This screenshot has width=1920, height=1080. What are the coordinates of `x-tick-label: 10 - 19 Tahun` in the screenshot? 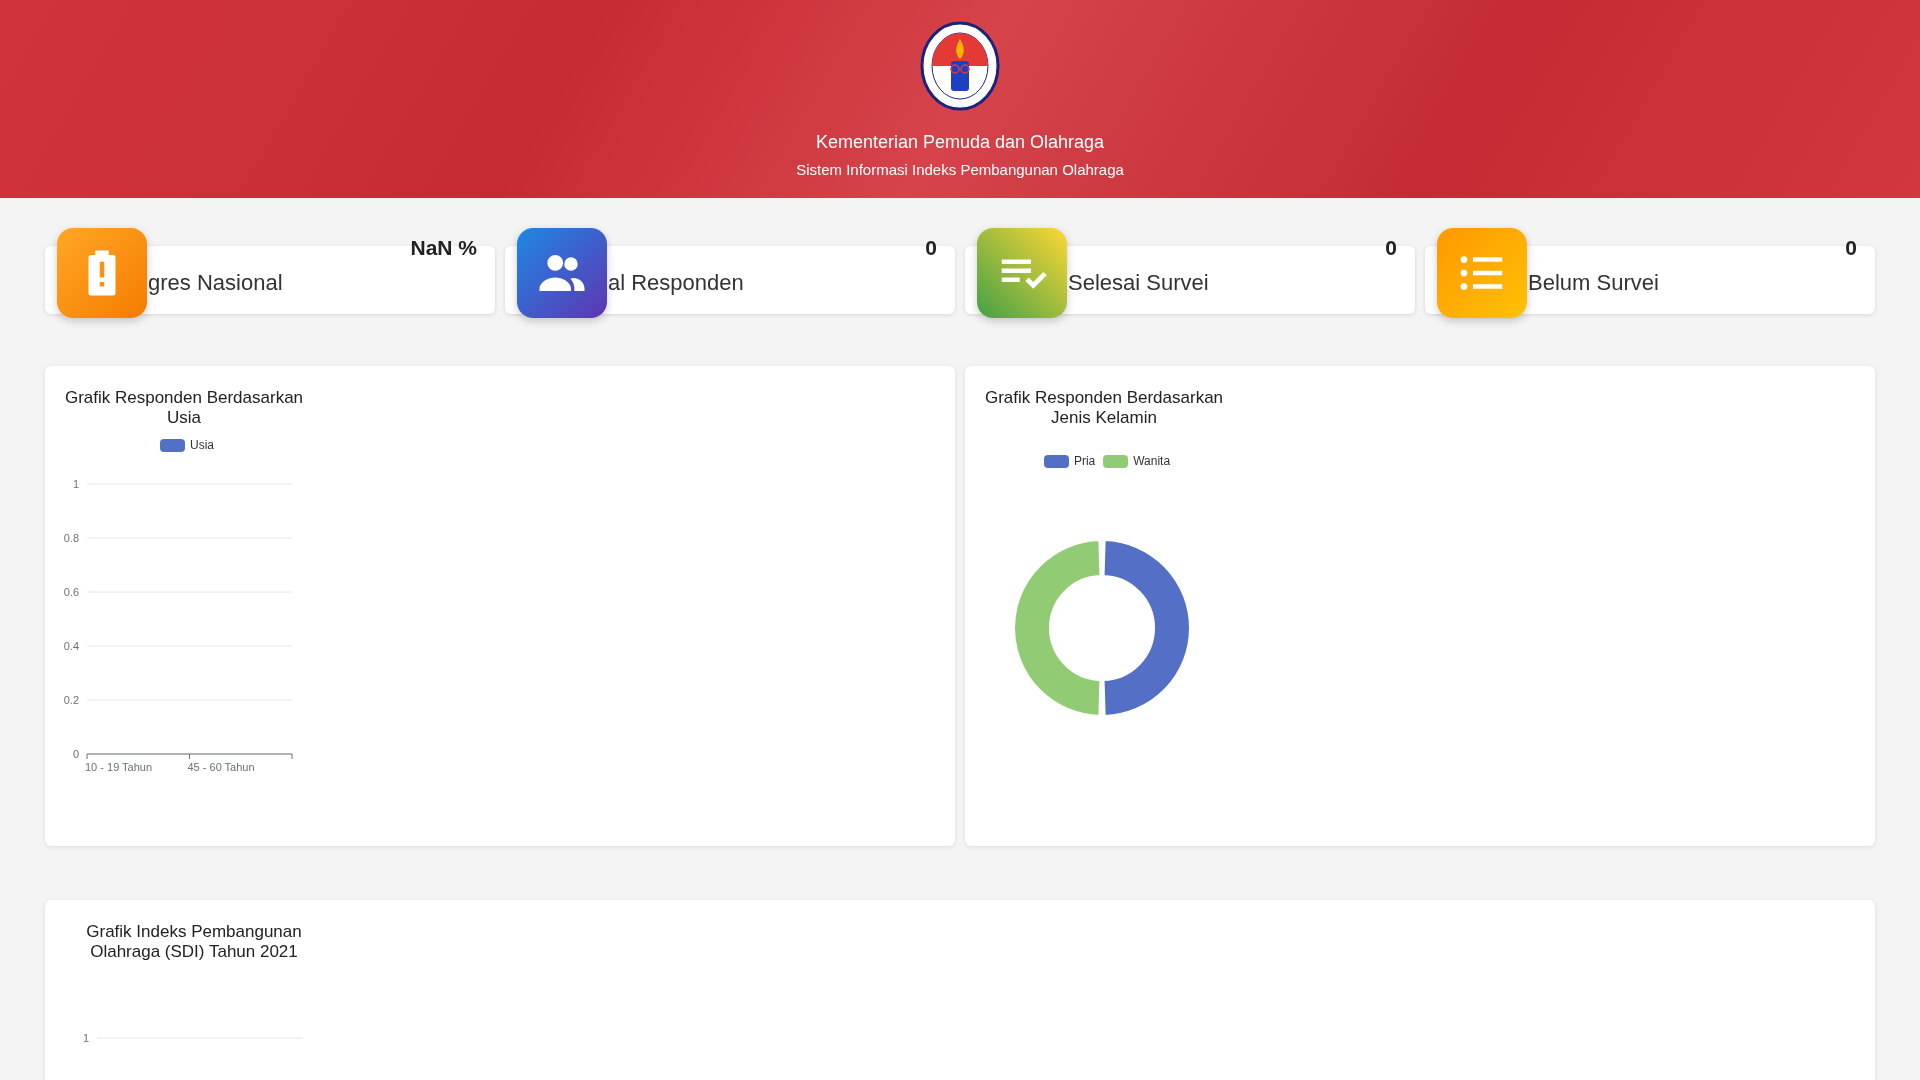 It's located at (119, 767).